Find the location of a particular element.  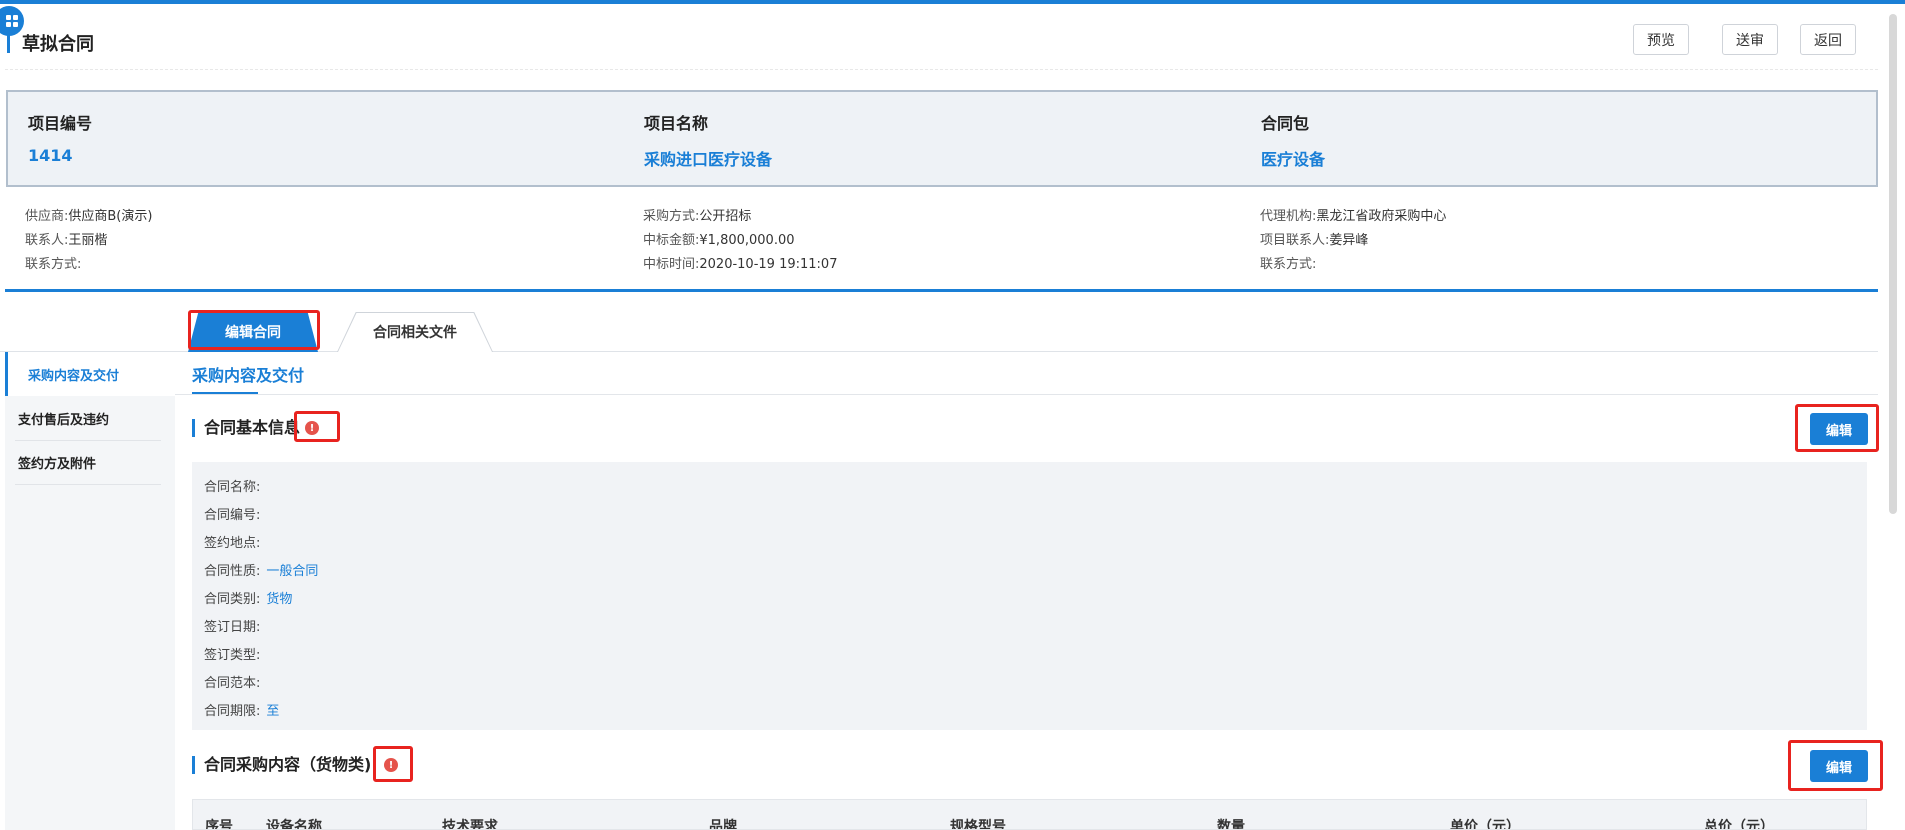

detail-row: 供应商:供应商B(演示) is located at coordinates (88, 217).